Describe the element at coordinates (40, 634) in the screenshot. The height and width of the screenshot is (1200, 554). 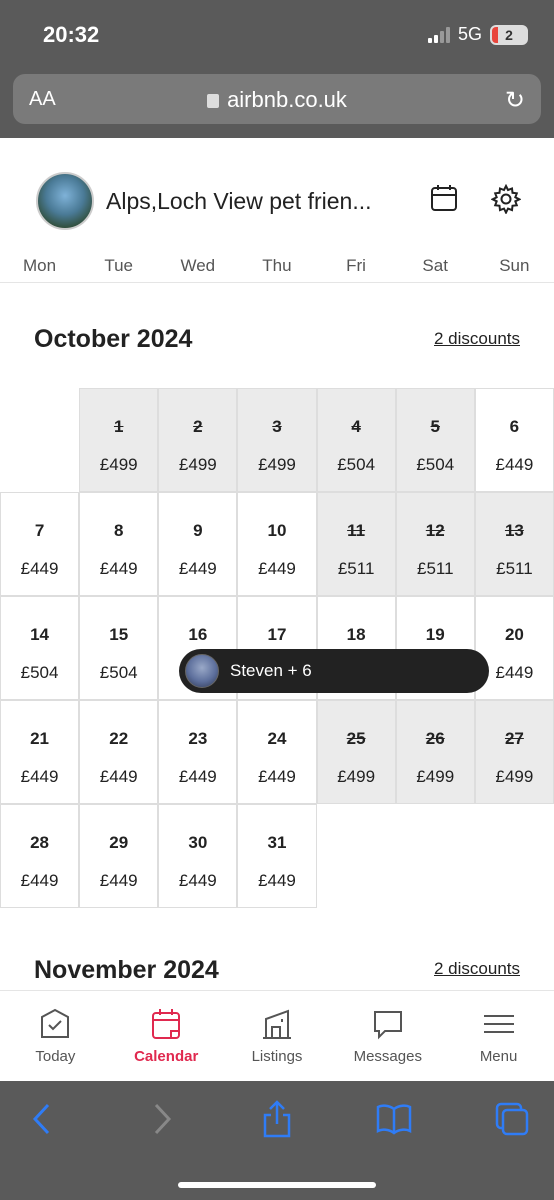
I see `day-number: 14` at that location.